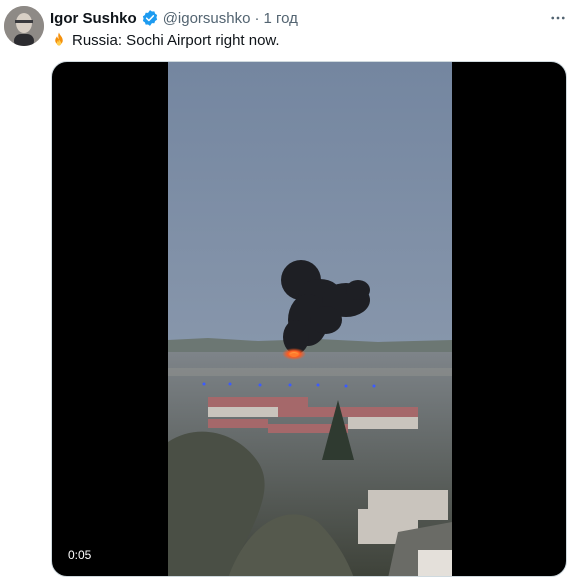 This screenshot has height=577, width=579. I want to click on tweet-header: Igor Sushko @igorsushko · 1 год, so click(174, 18).